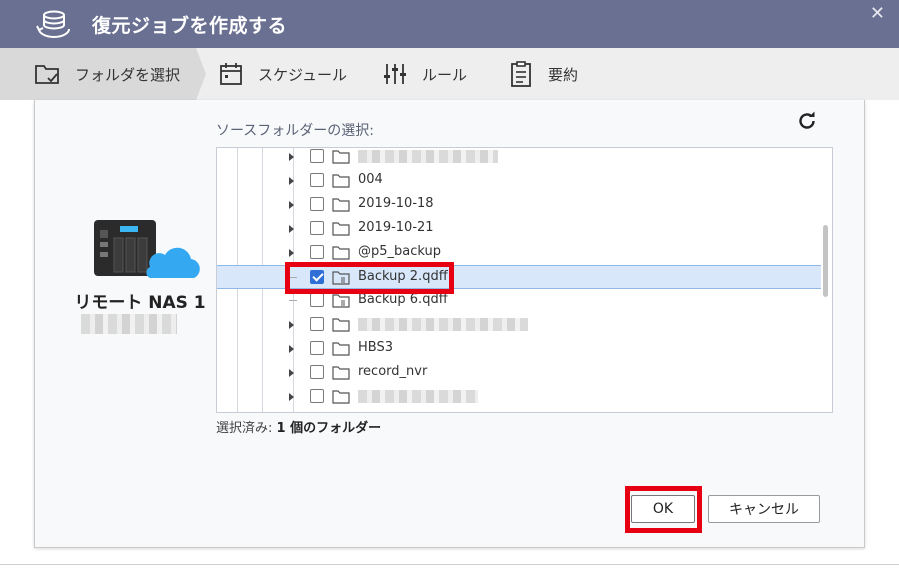 The height and width of the screenshot is (569, 899). I want to click on step-label: ルール, so click(445, 74).